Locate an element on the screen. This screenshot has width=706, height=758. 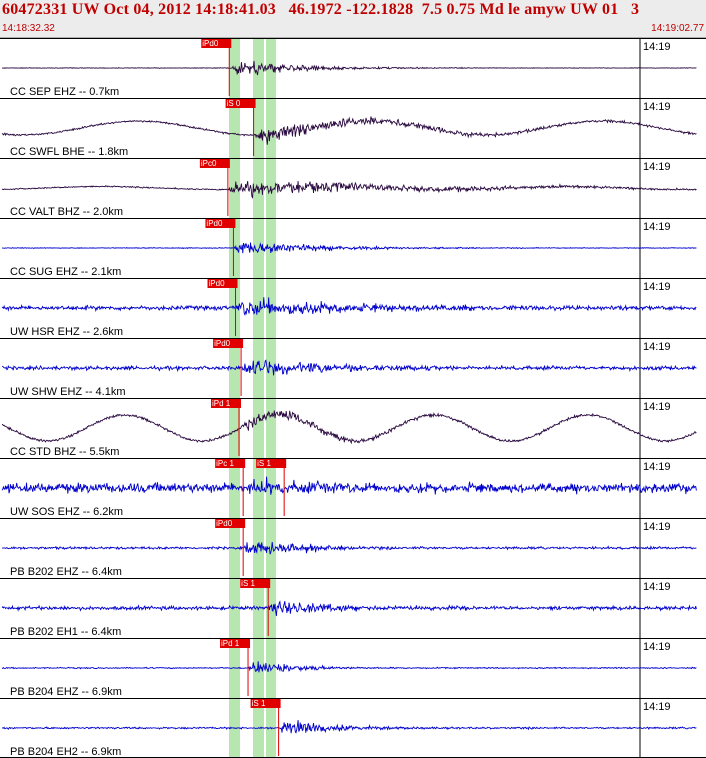
station-label: CC VALT BHZ -- 2.0km is located at coordinates (66, 212).